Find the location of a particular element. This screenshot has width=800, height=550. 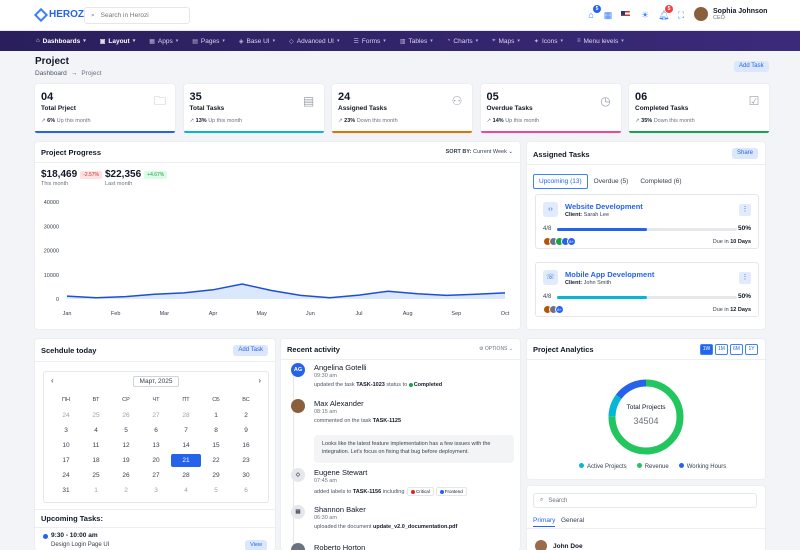

calendar-day: 31 is located at coordinates (66, 490).